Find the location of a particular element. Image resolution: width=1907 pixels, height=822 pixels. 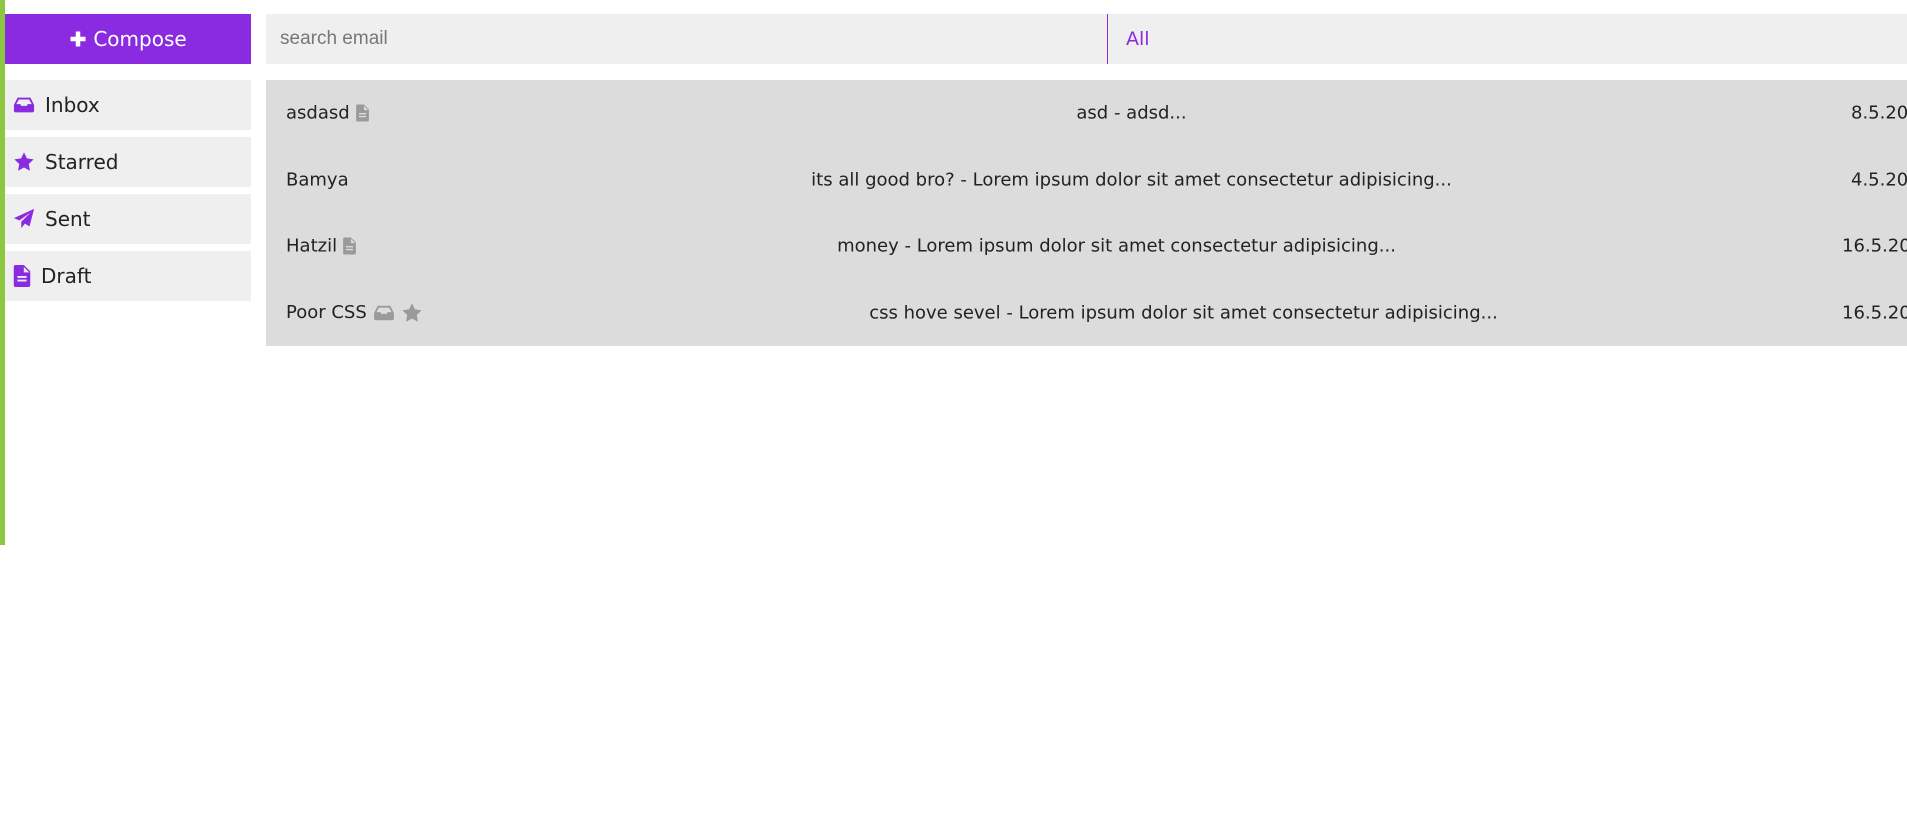

search-bar: All is located at coordinates (1086, 39).